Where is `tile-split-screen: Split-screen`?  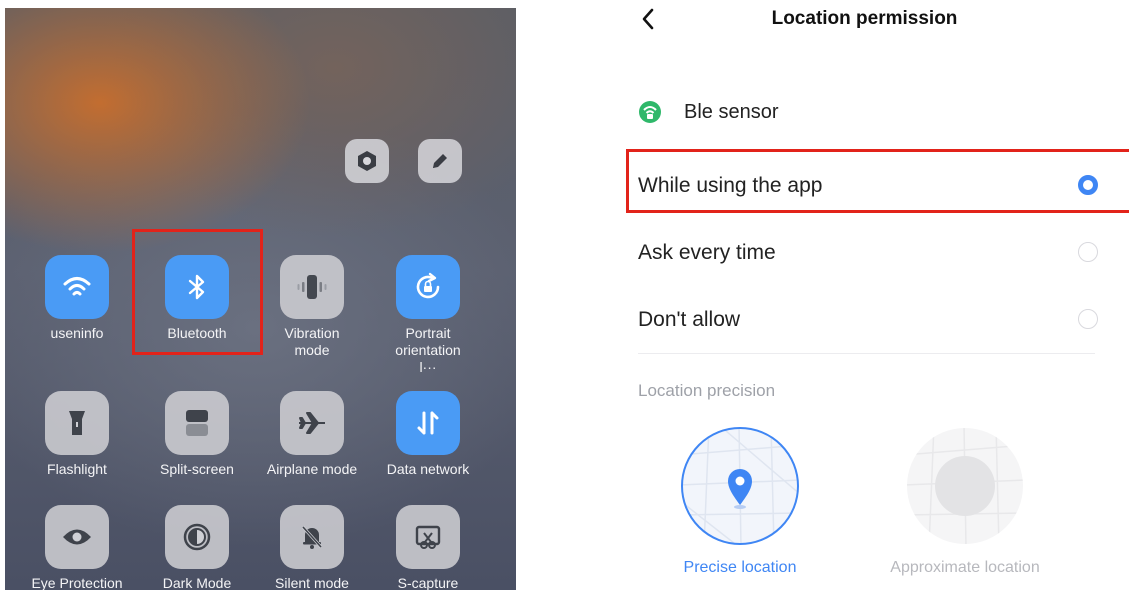 tile-split-screen: Split-screen is located at coordinates (197, 434).